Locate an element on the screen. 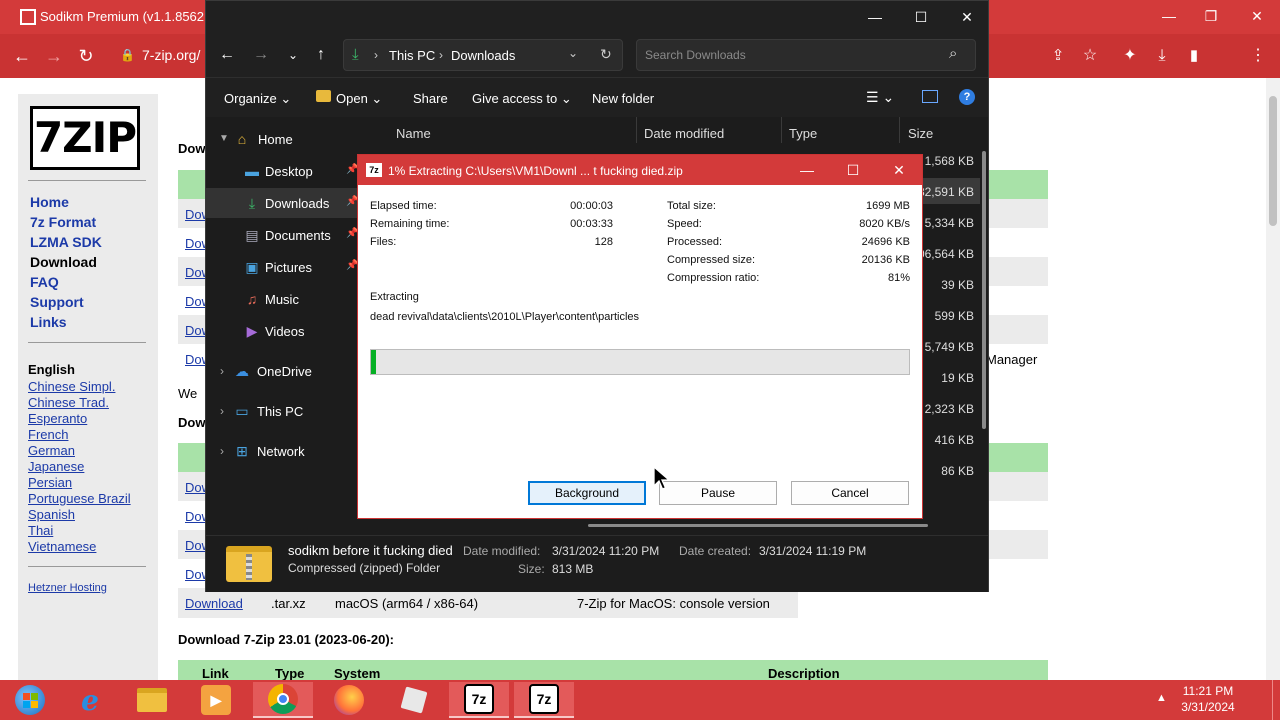 Image resolution: width=1280 pixels, height=720 pixels. nav-downloads: ⤓ Downloads 📌 is located at coordinates (284, 203).